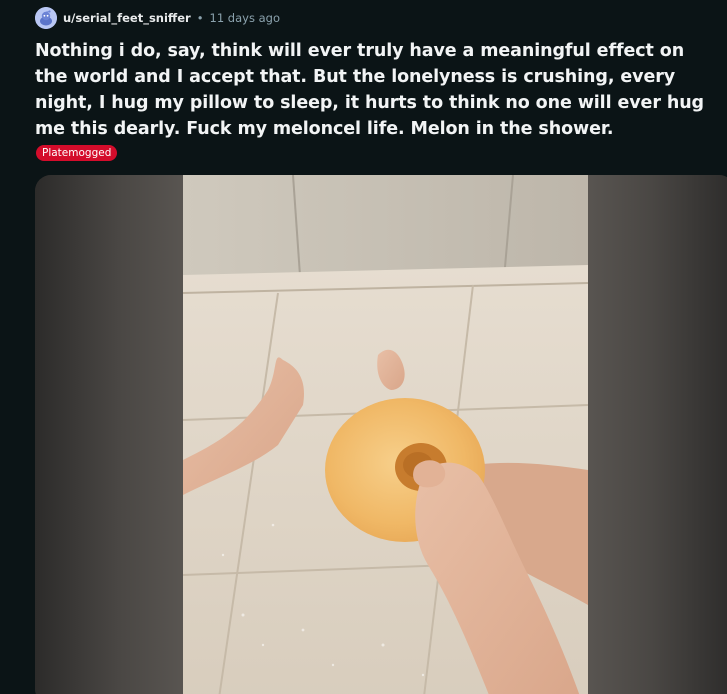  I want to click on post-timestamp: 11 days ago, so click(244, 18).